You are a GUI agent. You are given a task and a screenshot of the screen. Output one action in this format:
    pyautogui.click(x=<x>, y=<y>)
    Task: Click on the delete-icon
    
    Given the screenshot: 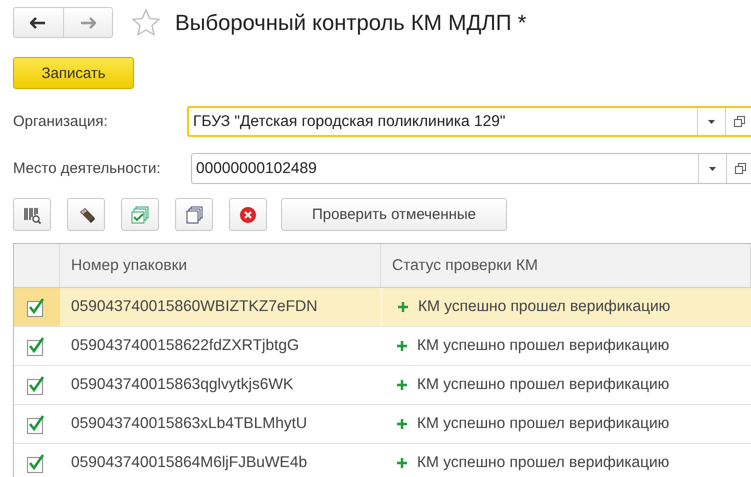 What is the action you would take?
    pyautogui.click(x=248, y=214)
    